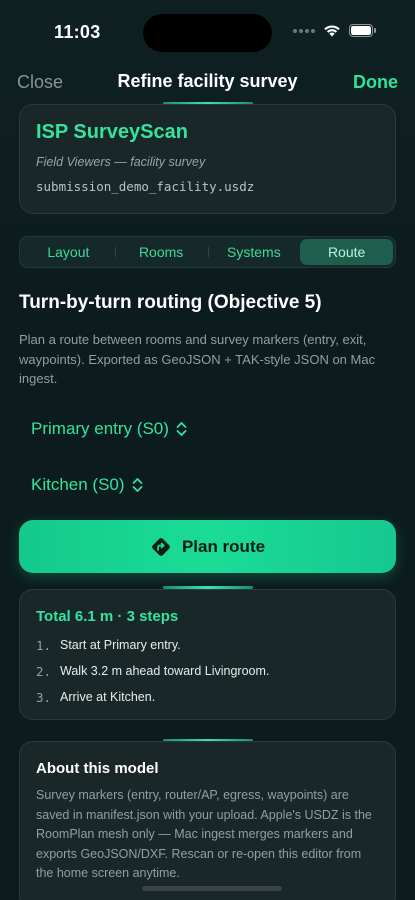 This screenshot has height=900, width=415. I want to click on app-subtitle: Field Viewers — facility survey, so click(121, 162).